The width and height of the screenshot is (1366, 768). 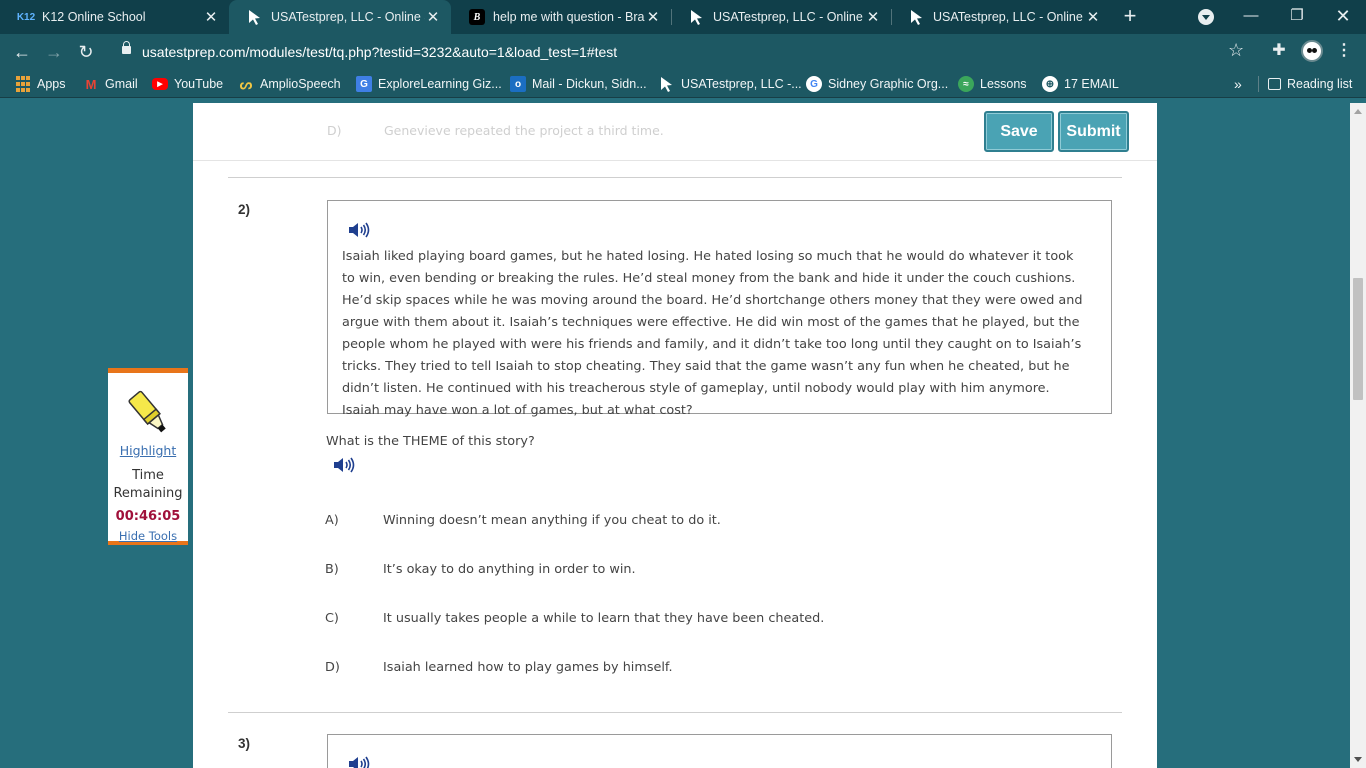 I want to click on more-bookmarks-chevron-icon: », so click(x=1238, y=84).